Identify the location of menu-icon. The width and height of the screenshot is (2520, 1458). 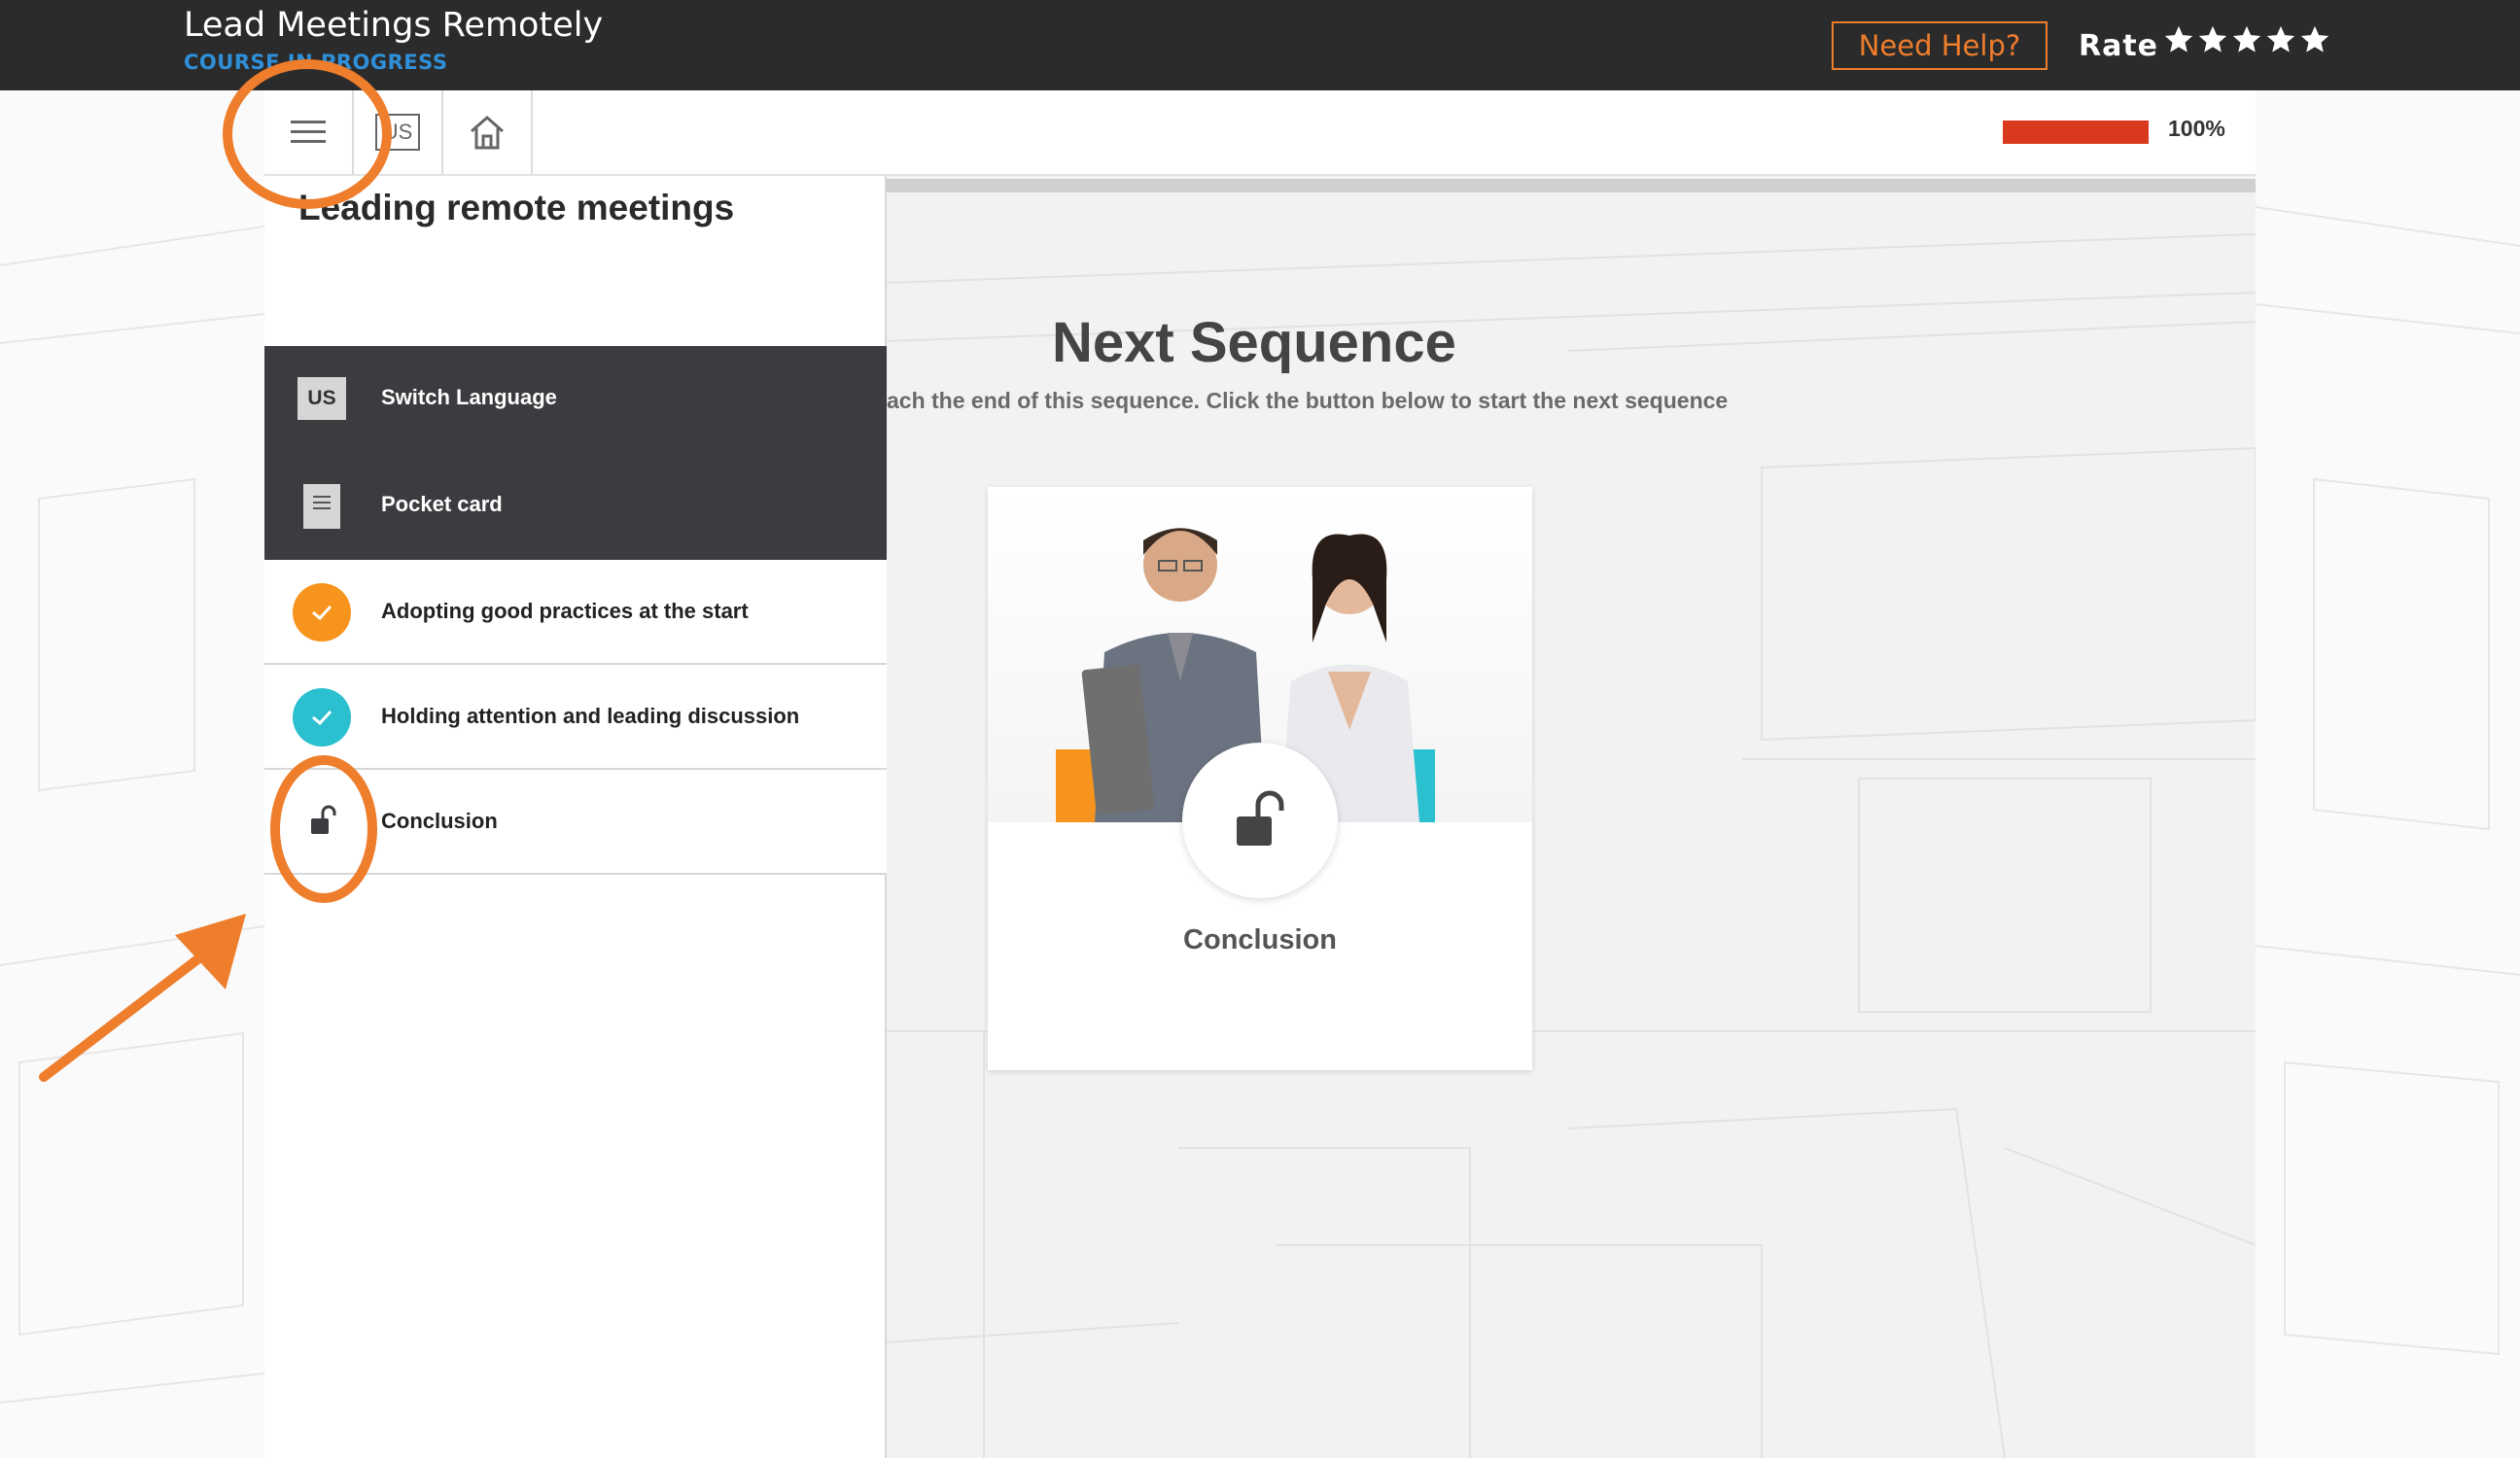
(308, 132).